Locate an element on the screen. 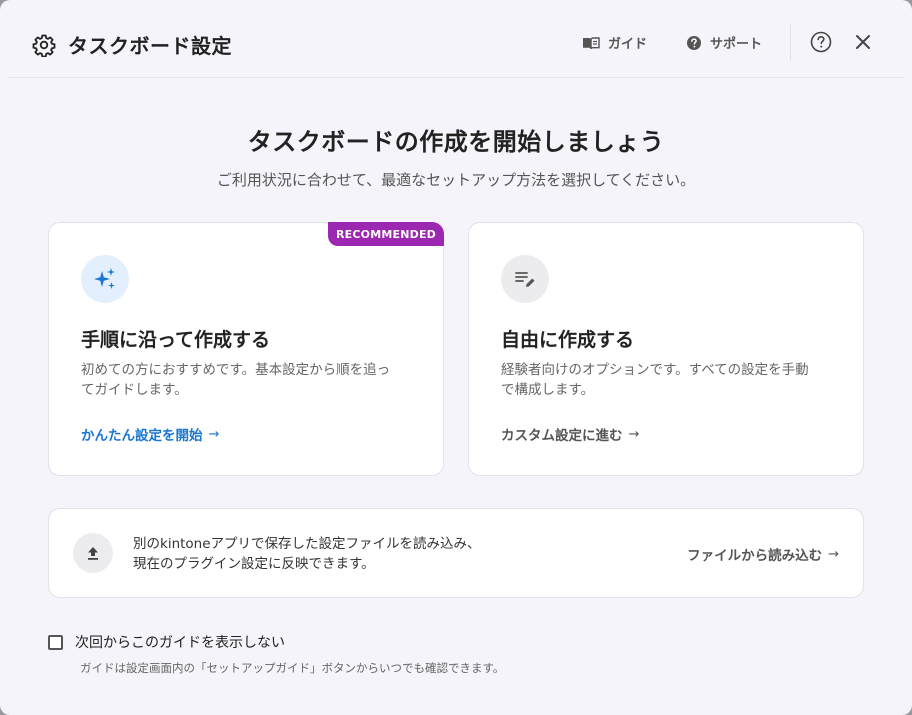  import-from-file-link: ファイルから読み込む → is located at coordinates (763, 554).